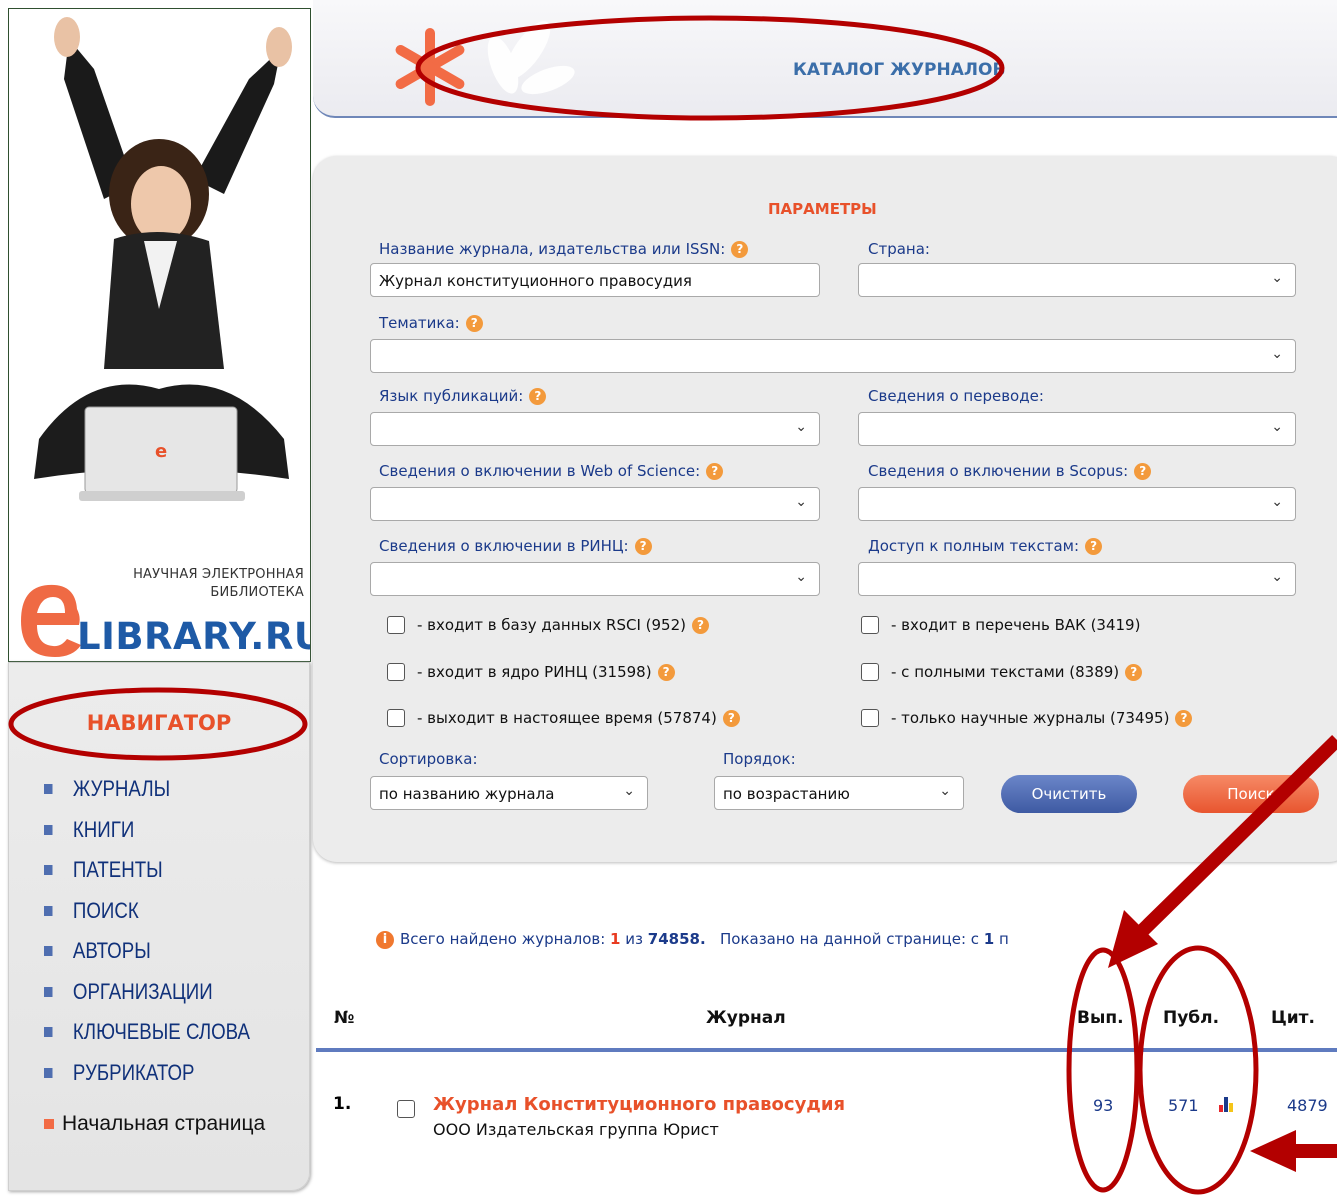 This screenshot has height=1199, width=1337. I want to click on fulltext-label: Доступ к полным текстам:?, so click(985, 546).